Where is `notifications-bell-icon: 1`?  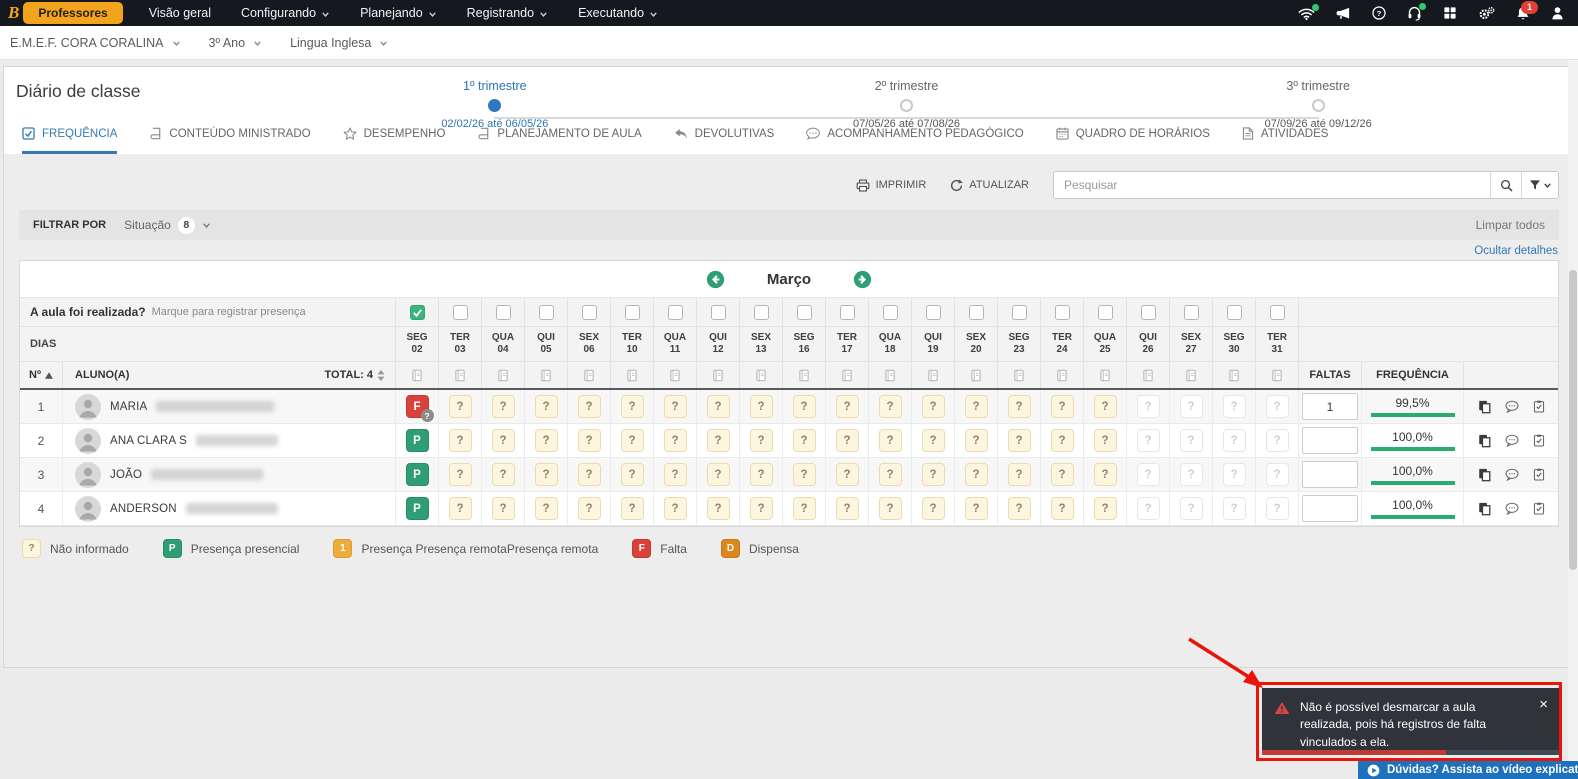 notifications-bell-icon: 1 is located at coordinates (1527, 10).